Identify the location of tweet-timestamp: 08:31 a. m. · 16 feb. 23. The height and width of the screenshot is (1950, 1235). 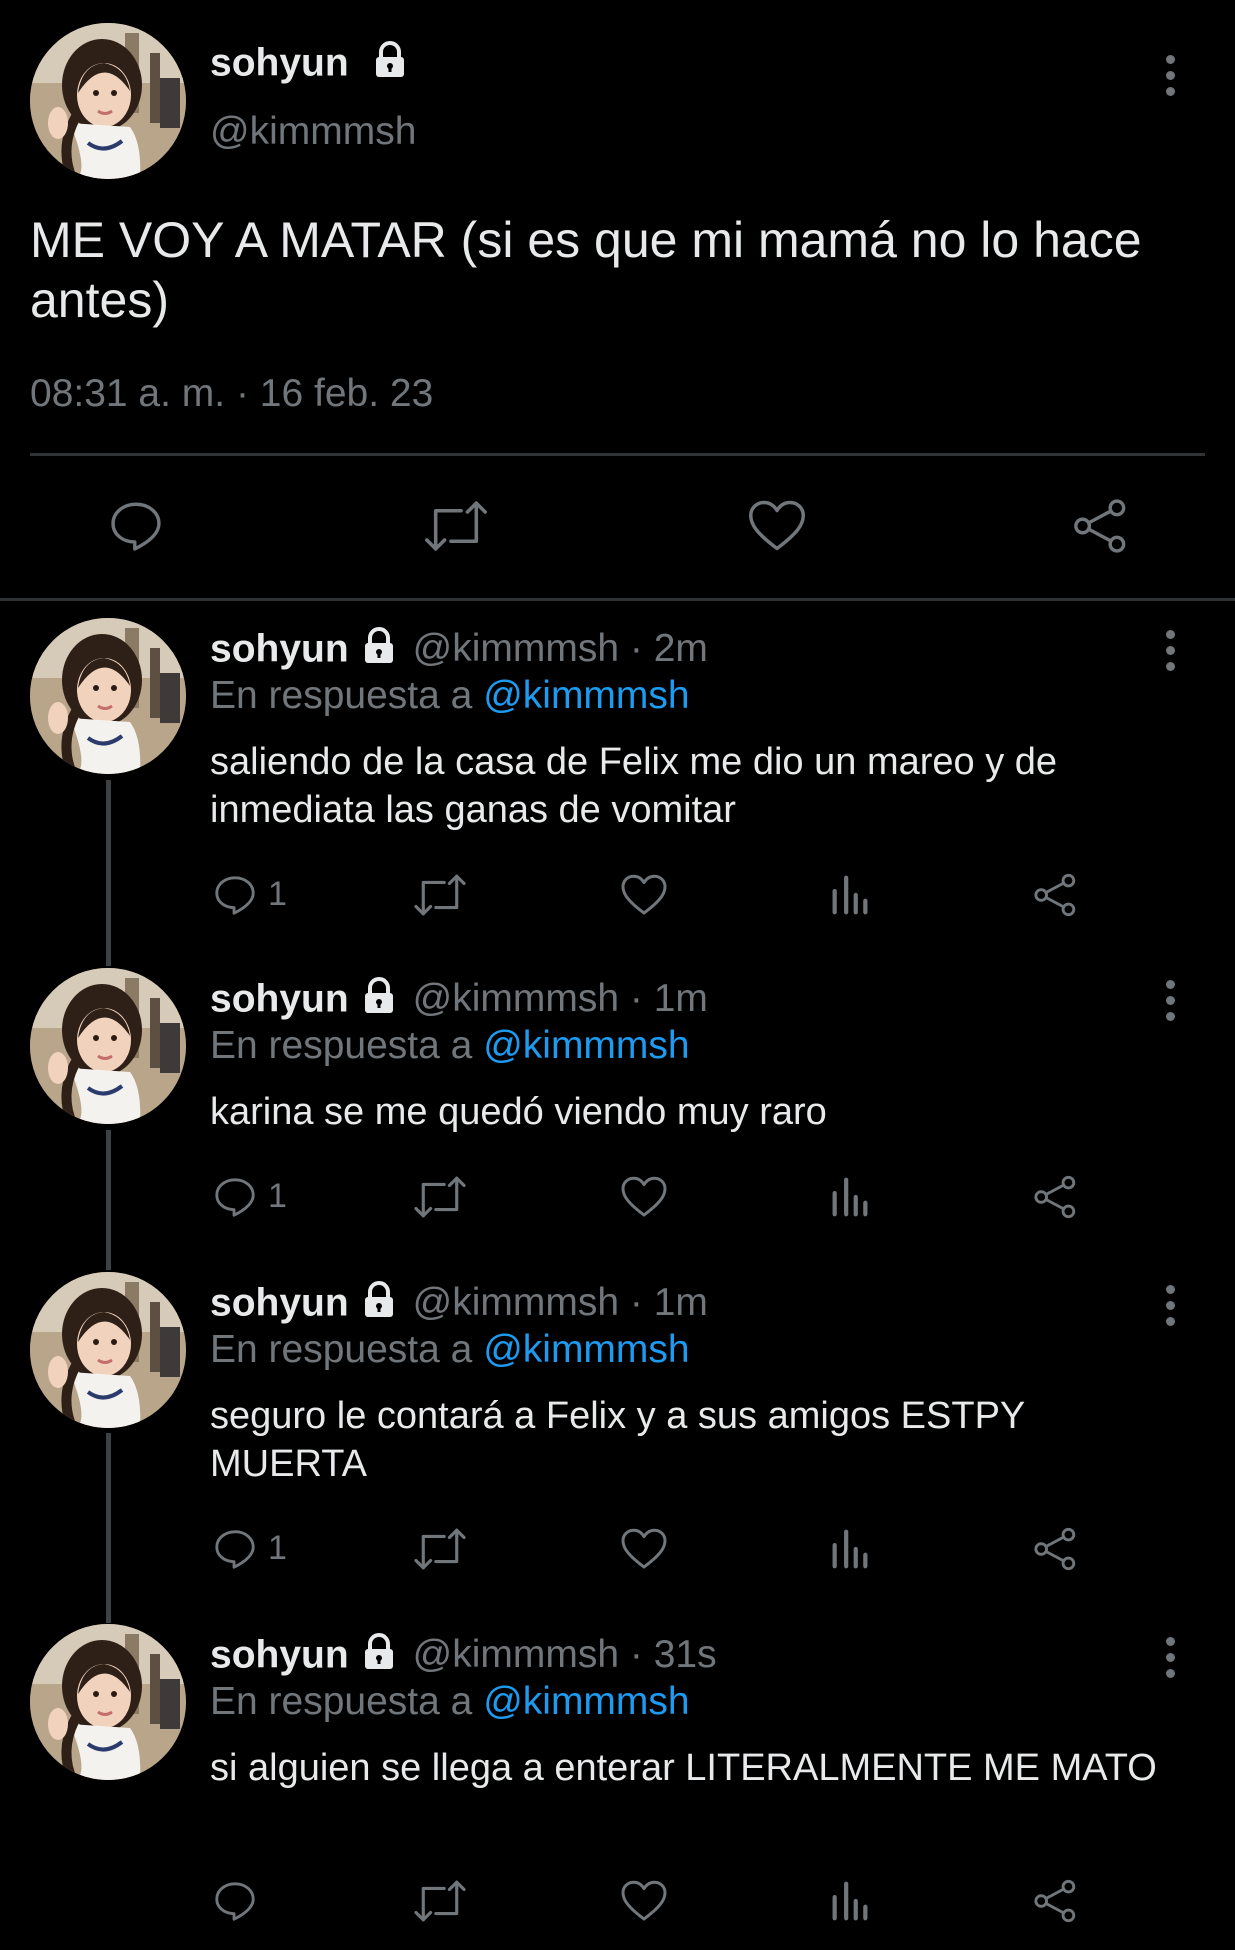
(231, 394).